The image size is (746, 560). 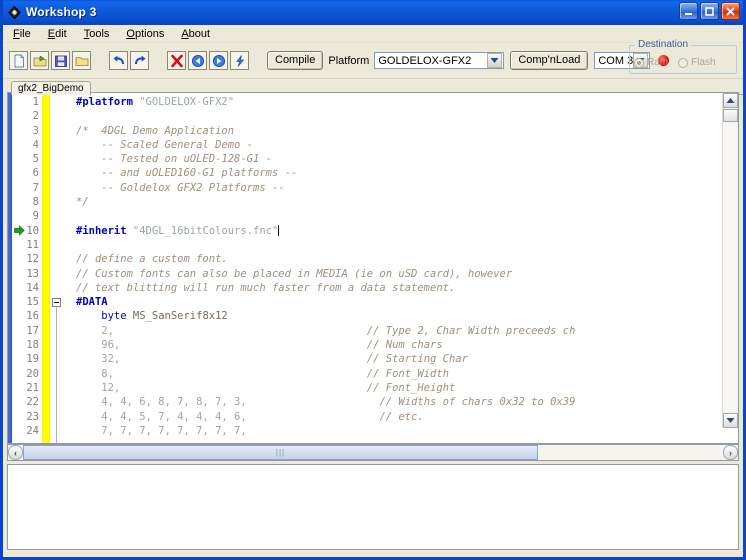 What do you see at coordinates (401, 345) in the screenshot?
I see `code-line: 96, // Num chars` at bounding box center [401, 345].